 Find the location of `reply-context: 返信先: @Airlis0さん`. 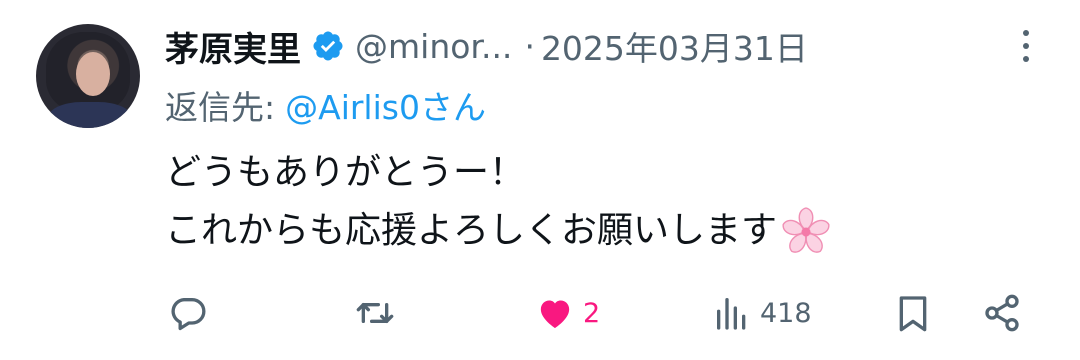

reply-context: 返信先: @Airlis0さん is located at coordinates (325, 105).